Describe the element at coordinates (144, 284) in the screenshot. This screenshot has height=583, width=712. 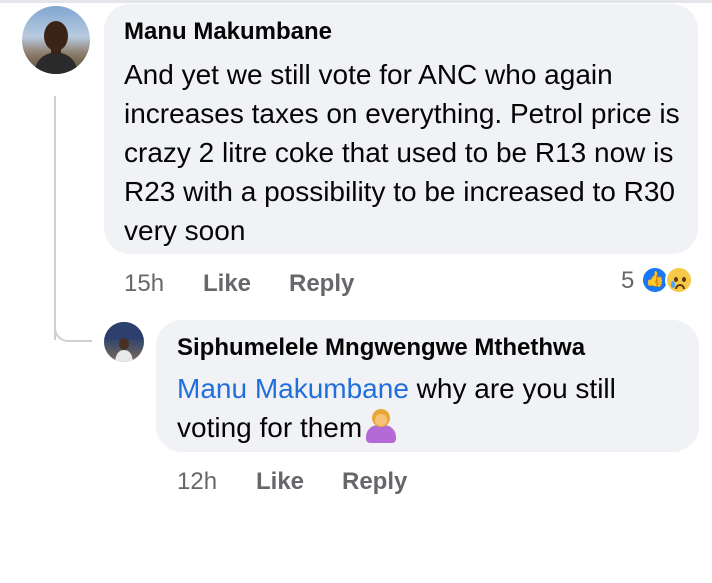
I see `comment-timestamp: 15h` at that location.